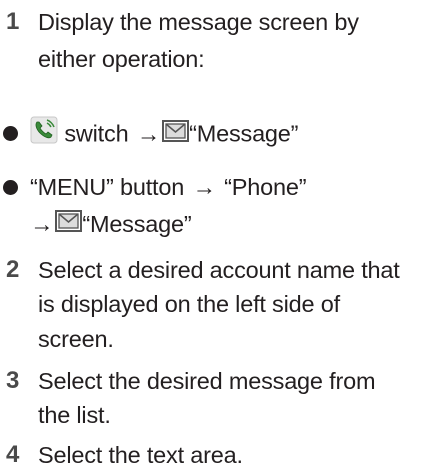 The height and width of the screenshot is (470, 427). I want to click on step-2-number: 2, so click(13, 269).